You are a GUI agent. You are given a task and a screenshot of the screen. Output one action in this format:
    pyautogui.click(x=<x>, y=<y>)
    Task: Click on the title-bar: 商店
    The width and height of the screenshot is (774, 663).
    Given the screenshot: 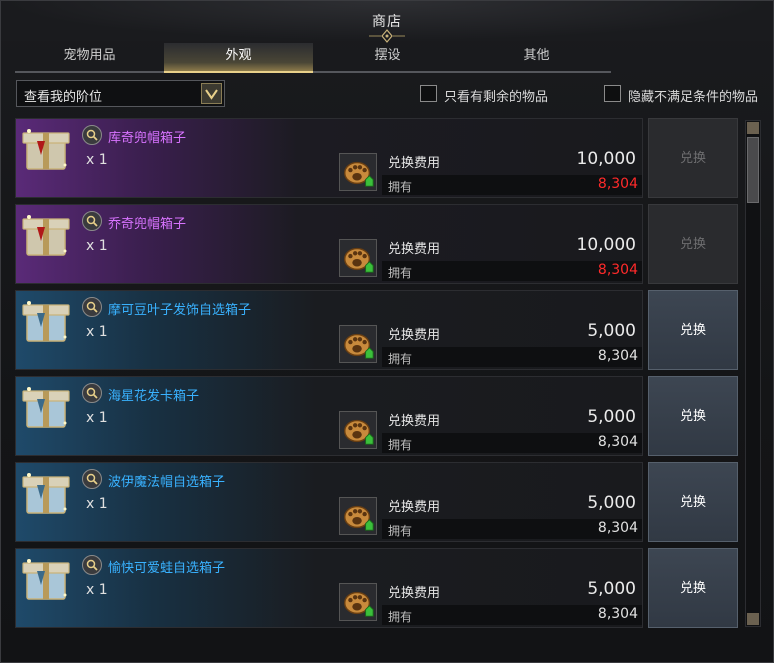 What is the action you would take?
    pyautogui.click(x=387, y=22)
    